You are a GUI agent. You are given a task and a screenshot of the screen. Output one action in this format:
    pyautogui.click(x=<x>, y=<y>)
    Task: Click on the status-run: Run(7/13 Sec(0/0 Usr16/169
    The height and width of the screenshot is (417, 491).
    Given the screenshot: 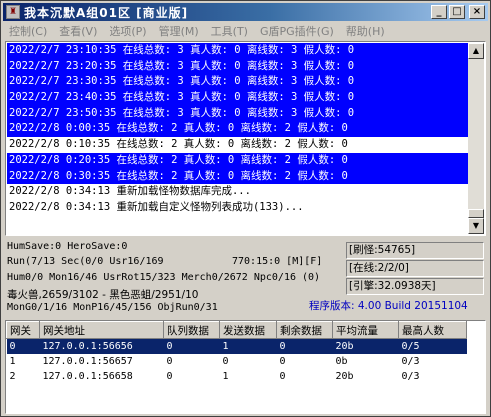 What is the action you would take?
    pyautogui.click(x=85, y=261)
    